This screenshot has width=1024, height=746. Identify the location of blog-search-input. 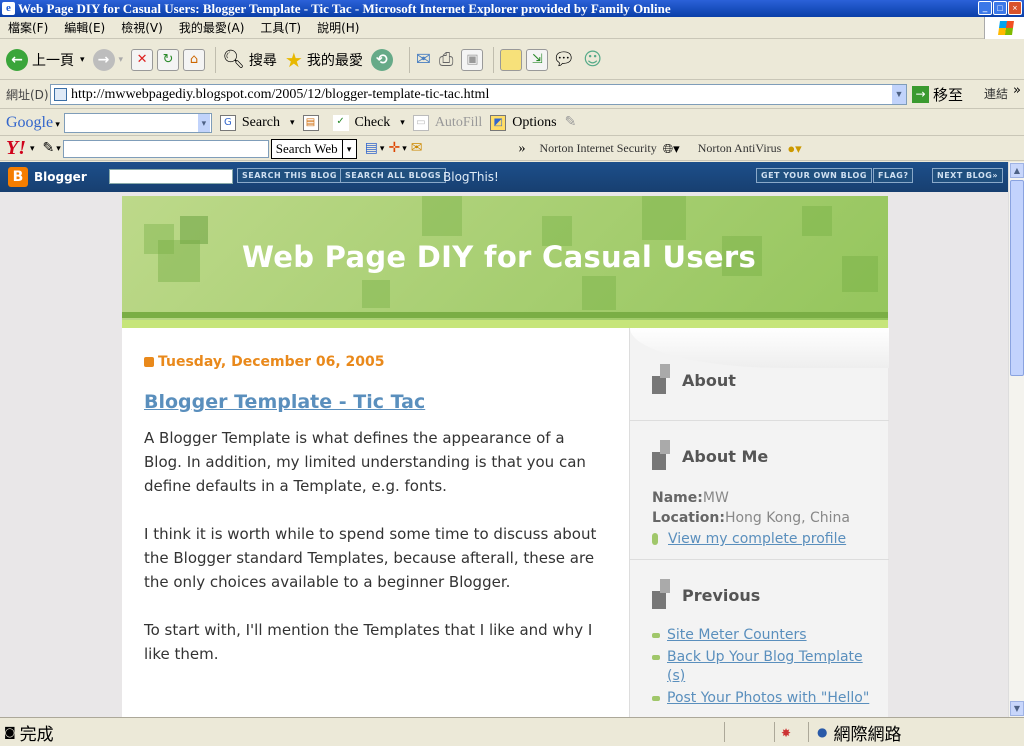
(171, 176).